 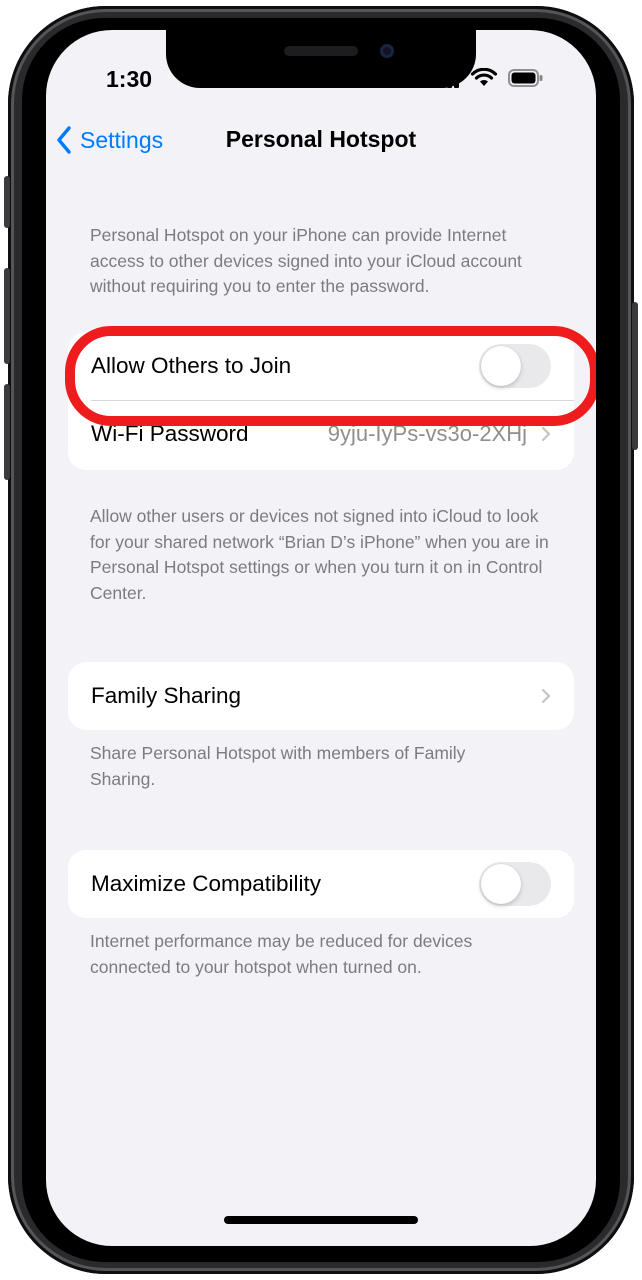 I want to click on family-sharing-label: Family Sharing, so click(x=166, y=695).